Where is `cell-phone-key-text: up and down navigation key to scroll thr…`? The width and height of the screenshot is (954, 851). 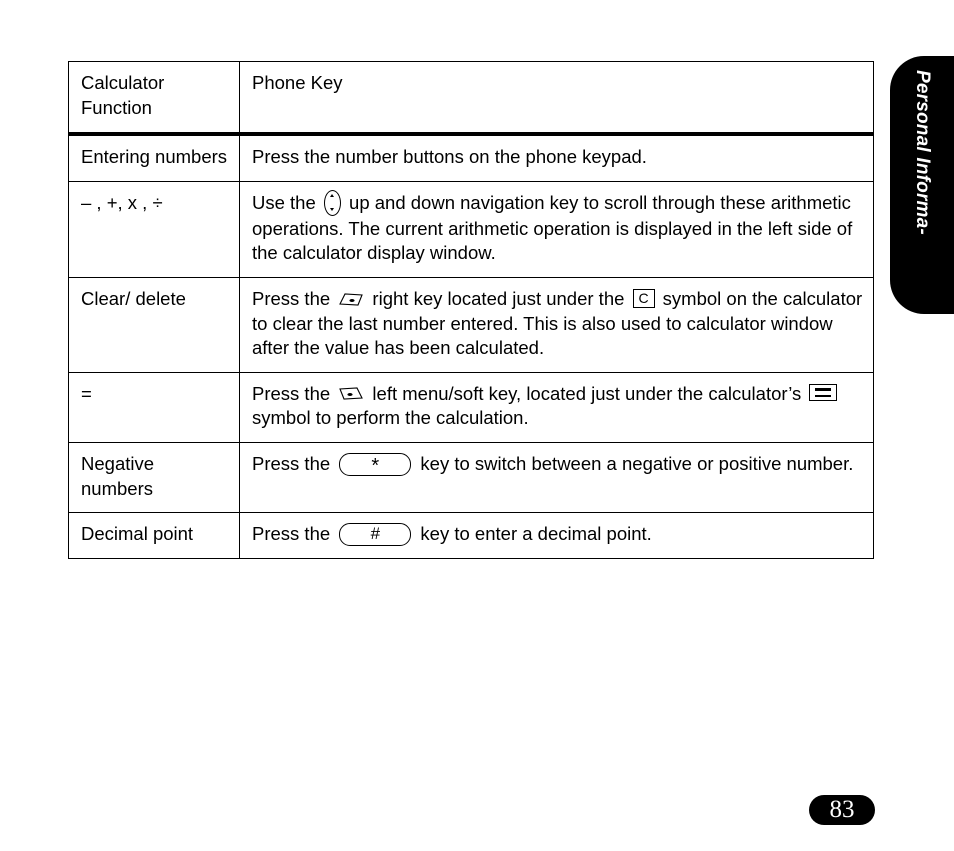
cell-phone-key-text: up and down navigation key to scroll thr… is located at coordinates (552, 227).